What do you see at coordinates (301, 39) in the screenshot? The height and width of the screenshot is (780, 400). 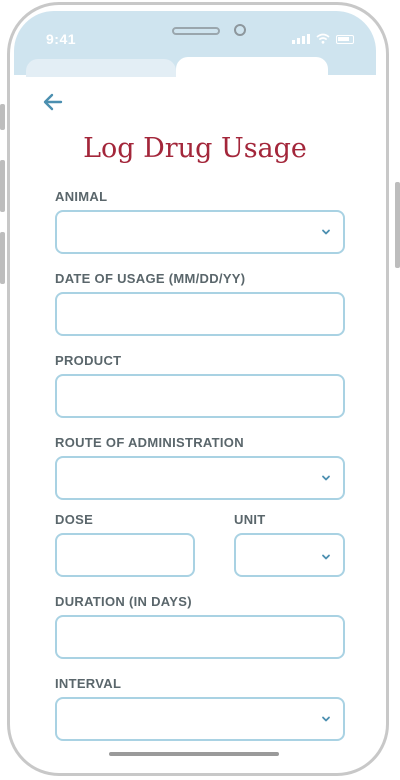 I see `signal-icon` at bounding box center [301, 39].